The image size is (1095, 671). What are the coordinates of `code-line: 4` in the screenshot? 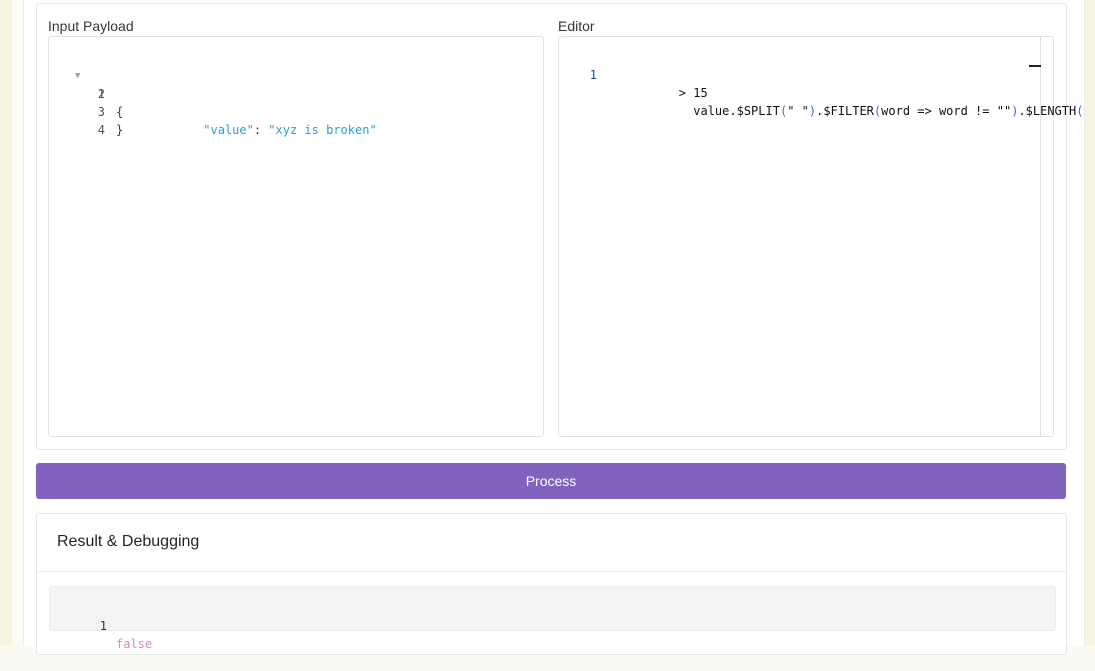 It's located at (296, 120).